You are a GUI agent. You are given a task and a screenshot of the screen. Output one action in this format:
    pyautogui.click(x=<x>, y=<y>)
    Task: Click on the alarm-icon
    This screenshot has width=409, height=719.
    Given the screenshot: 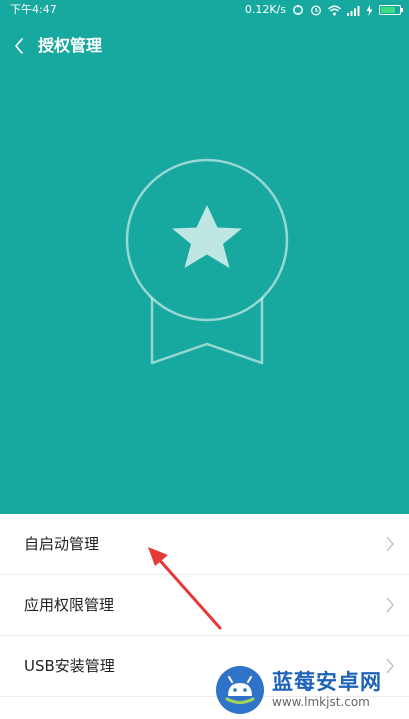 What is the action you would take?
    pyautogui.click(x=316, y=10)
    